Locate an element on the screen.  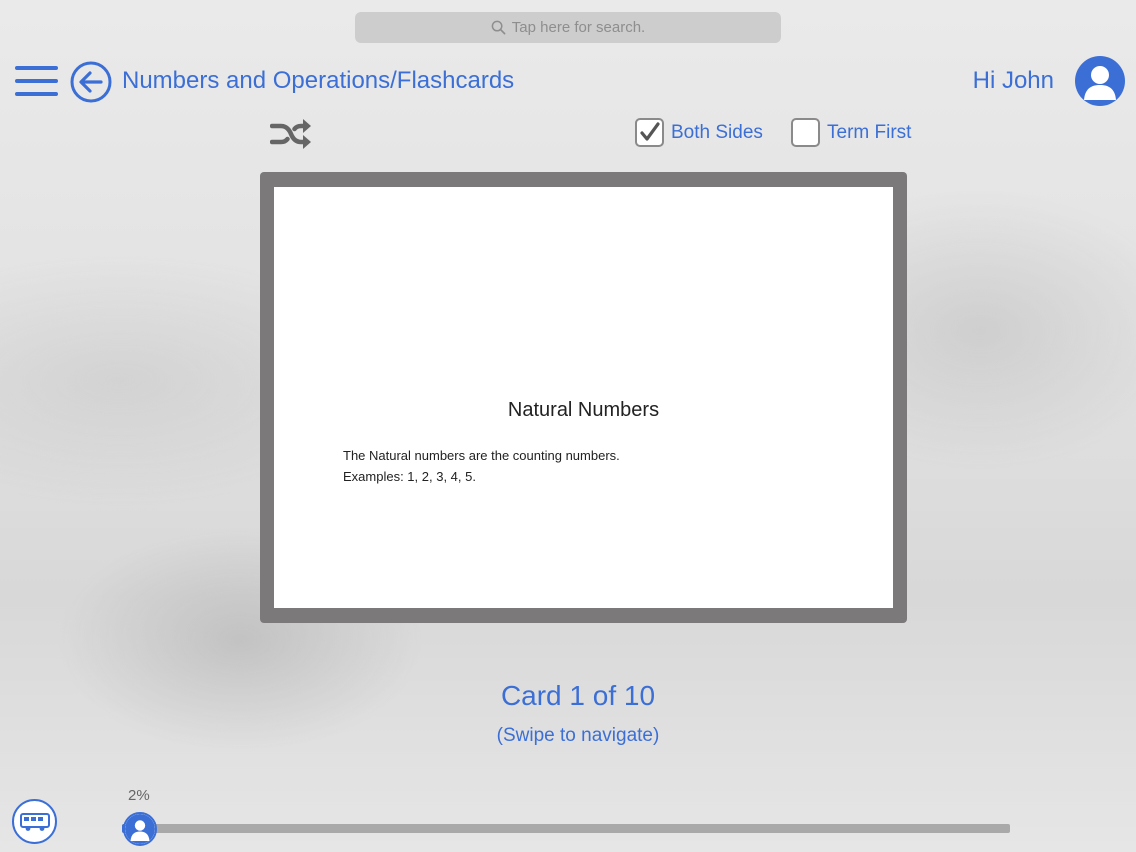
checkbox-term-first-box is located at coordinates (805, 132).